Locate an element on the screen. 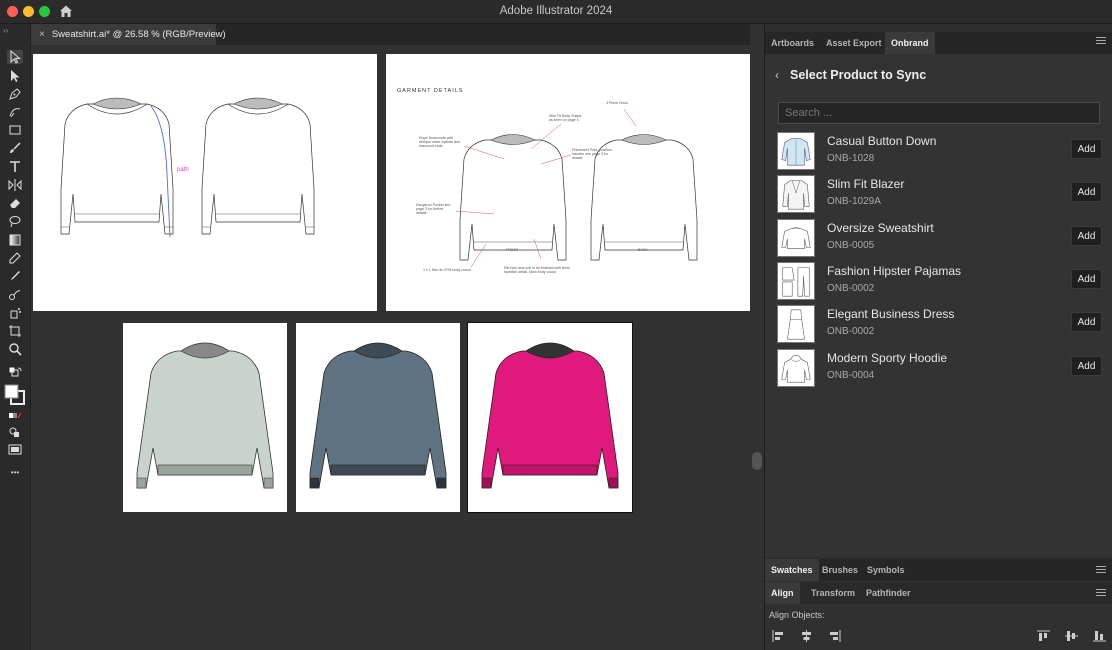  tab-symbols: Symbols is located at coordinates (886, 570).